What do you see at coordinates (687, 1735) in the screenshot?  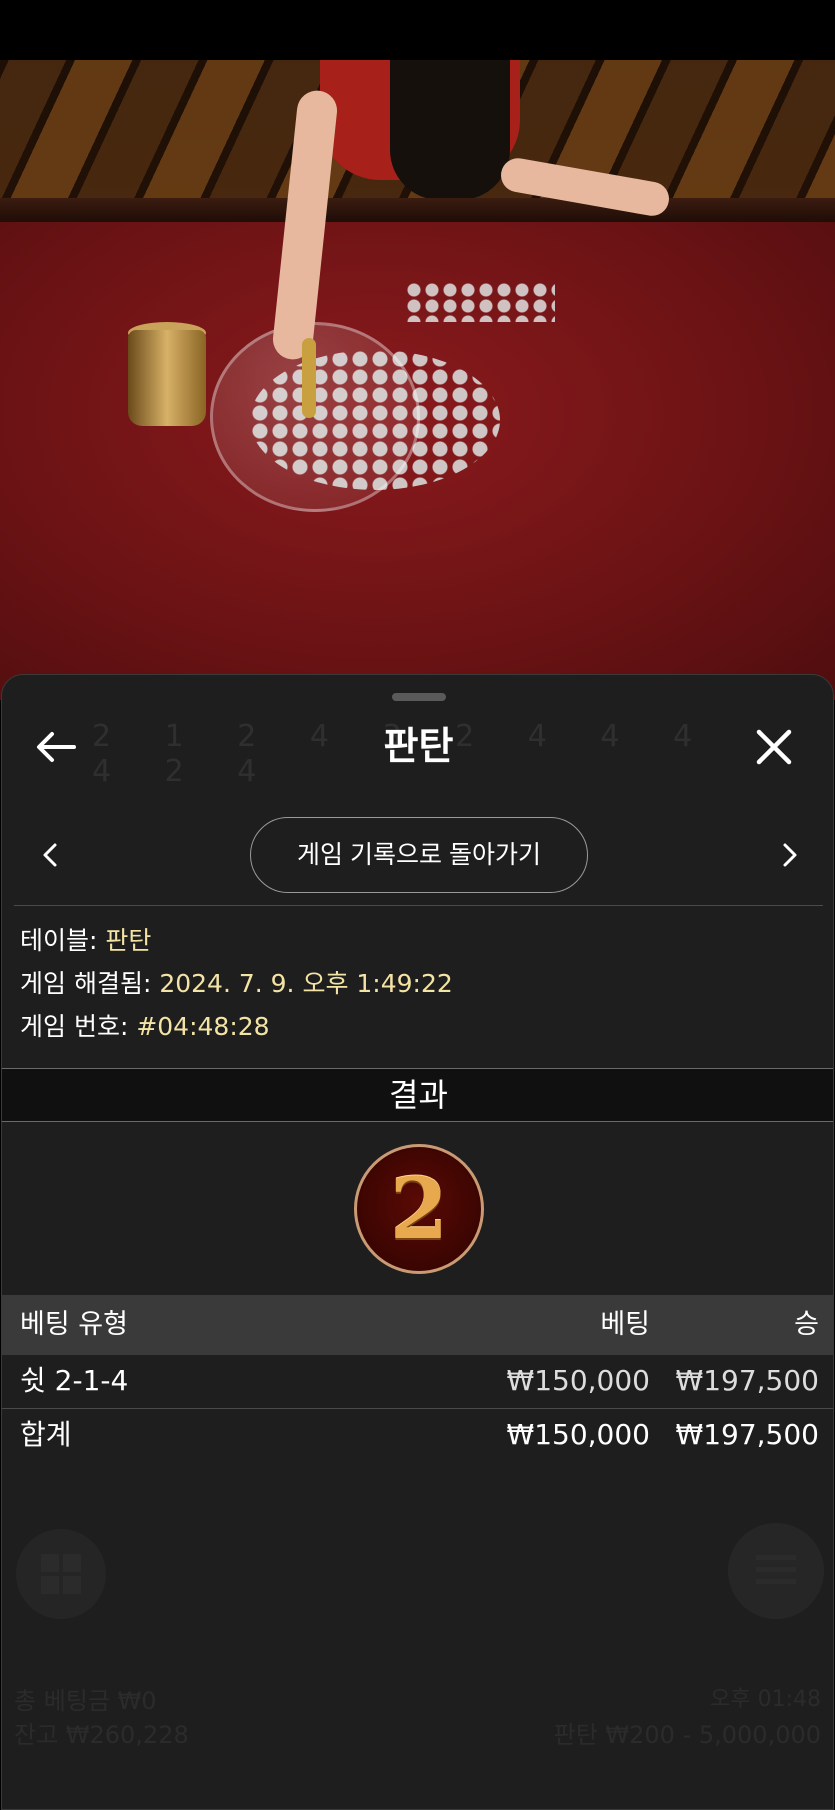 I see `background-limits: 판탄 ₩200 - 5,000,000` at bounding box center [687, 1735].